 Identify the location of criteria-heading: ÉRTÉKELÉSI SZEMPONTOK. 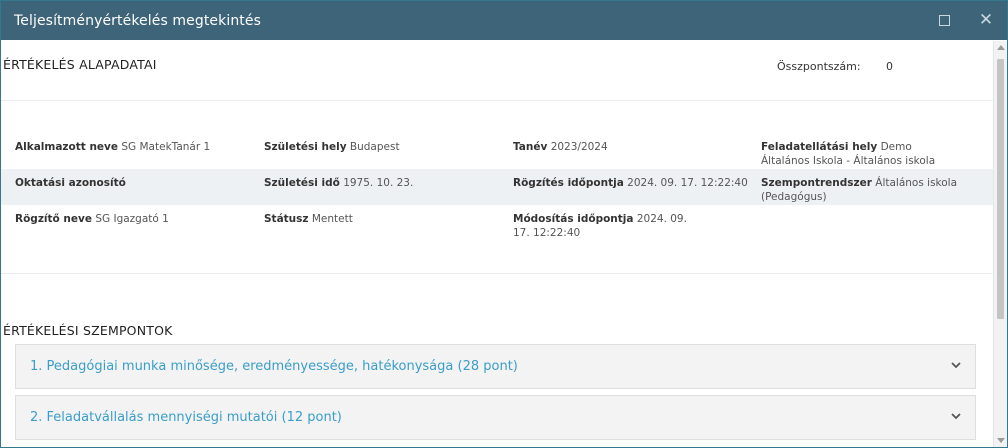
(88, 330).